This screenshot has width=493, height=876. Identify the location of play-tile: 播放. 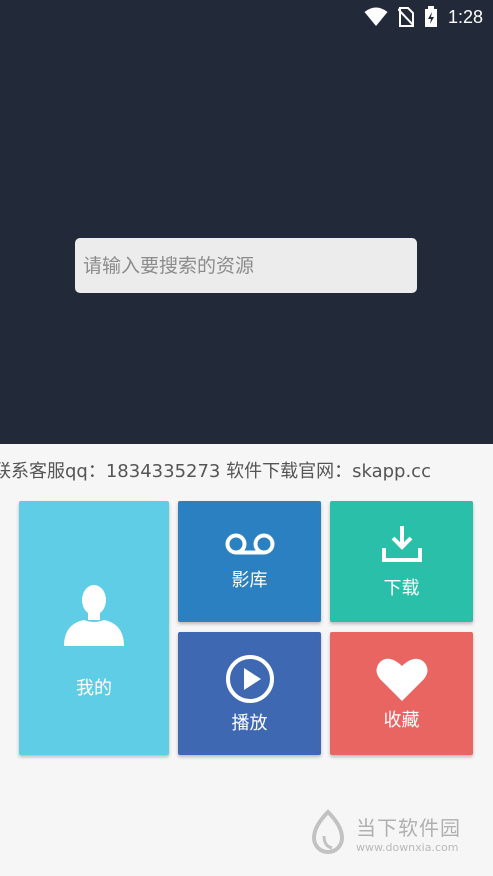
(249, 693).